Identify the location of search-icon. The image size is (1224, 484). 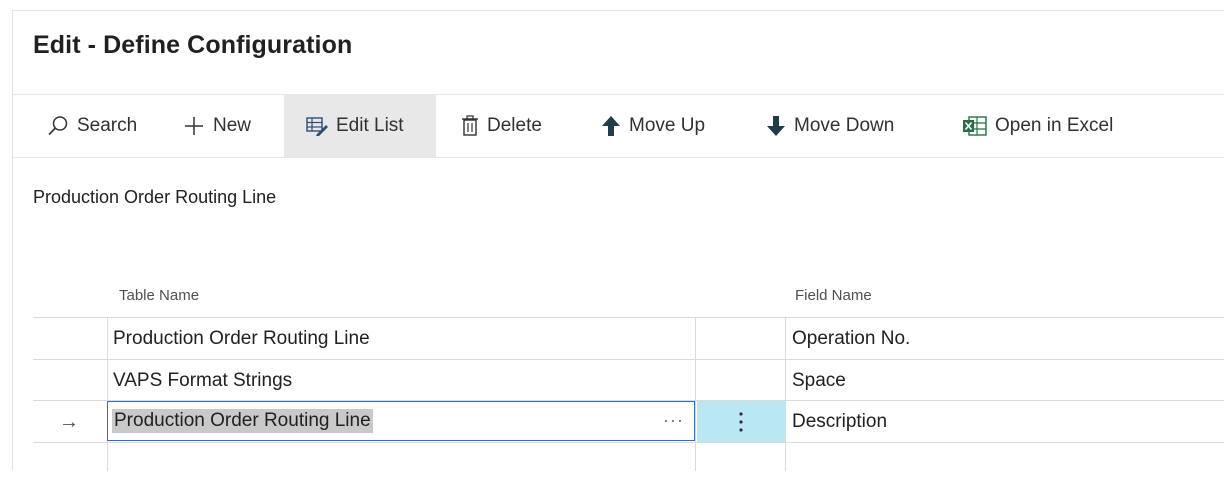
(58, 126).